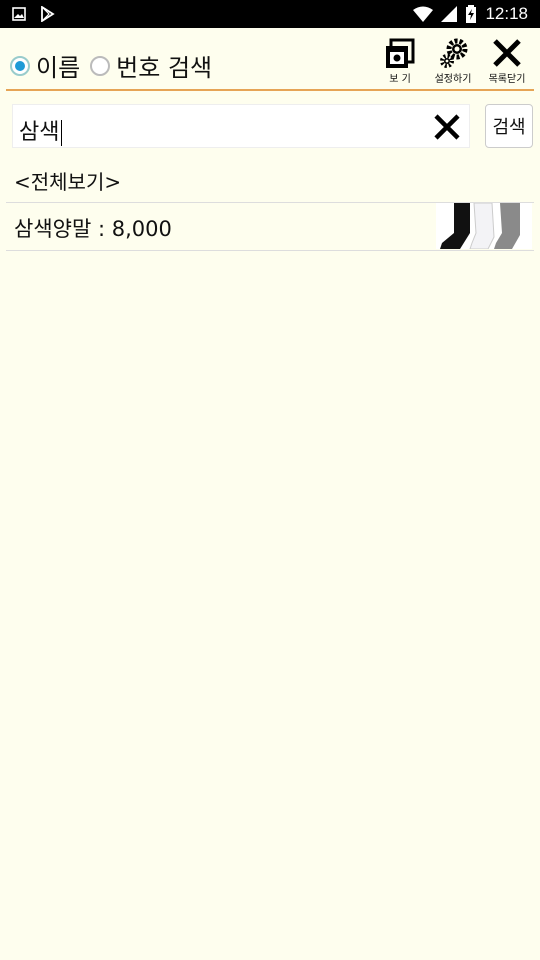 The height and width of the screenshot is (960, 540). Describe the element at coordinates (113, 65) in the screenshot. I see `search-mode-group: 이름 번호 검색` at that location.